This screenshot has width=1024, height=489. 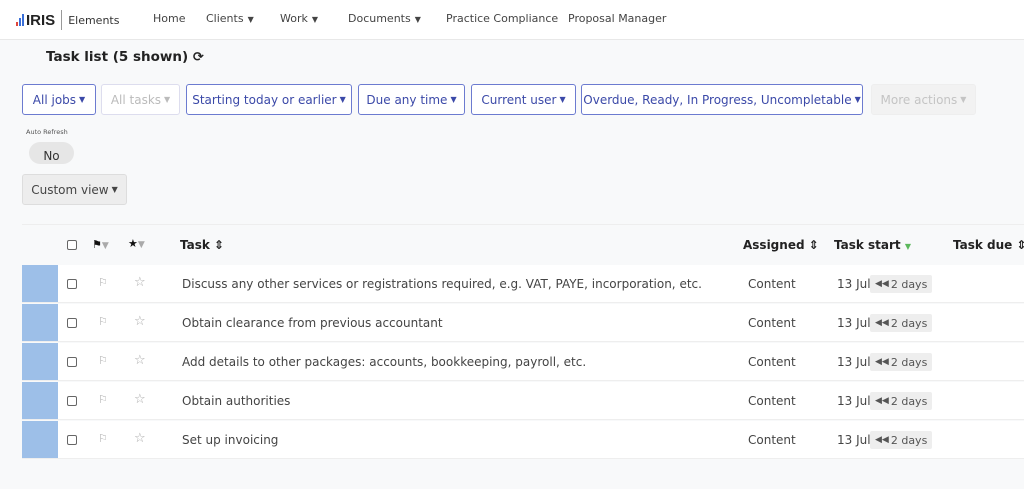 What do you see at coordinates (72, 245) in the screenshot?
I see `select-all-checkbox` at bounding box center [72, 245].